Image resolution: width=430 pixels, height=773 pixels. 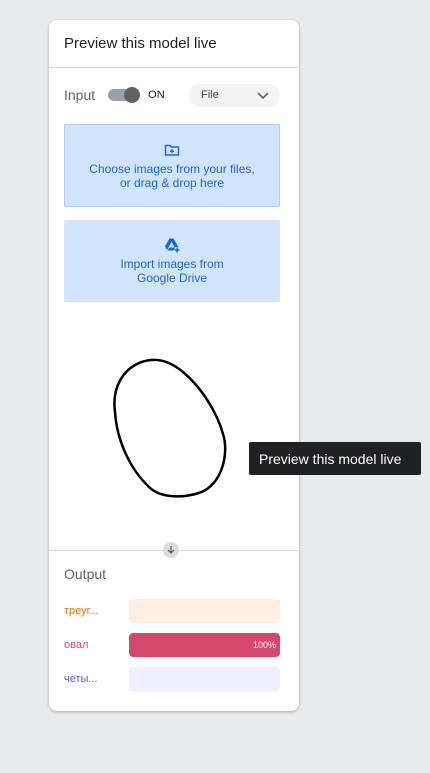 What do you see at coordinates (85, 574) in the screenshot?
I see `output-label: Output` at bounding box center [85, 574].